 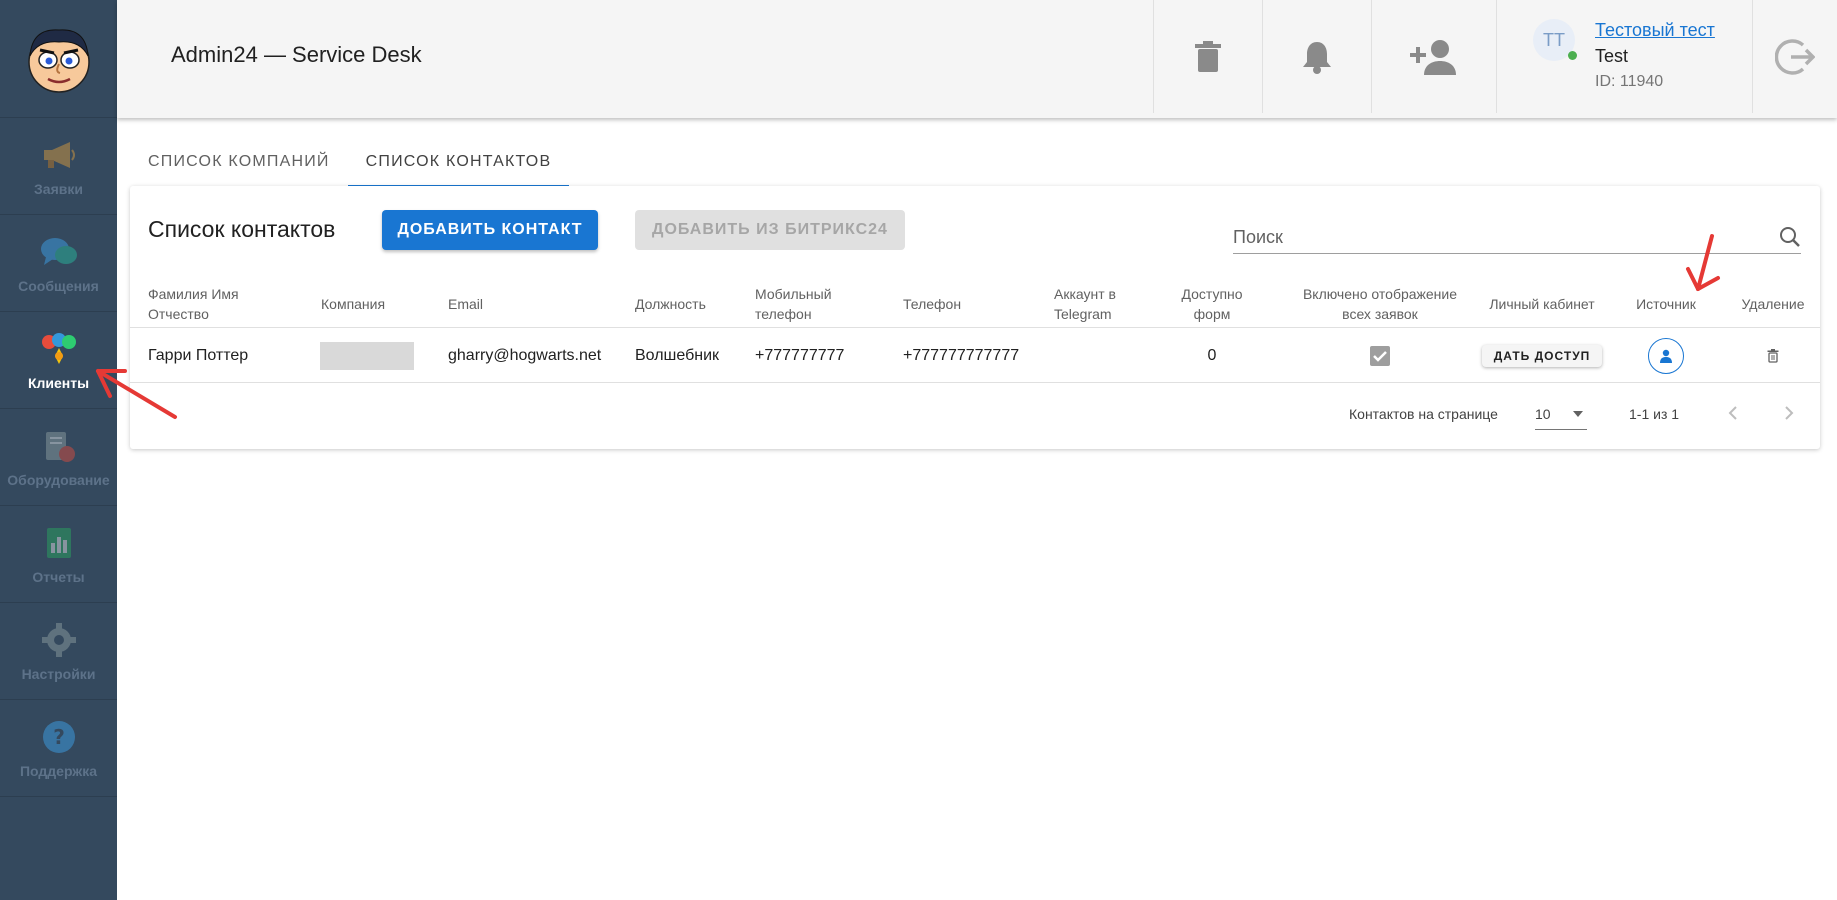 I want to click on source-button, so click(x=1666, y=356).